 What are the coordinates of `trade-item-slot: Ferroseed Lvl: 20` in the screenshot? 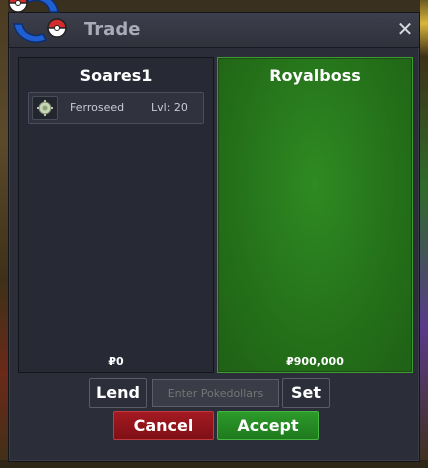 It's located at (116, 108).